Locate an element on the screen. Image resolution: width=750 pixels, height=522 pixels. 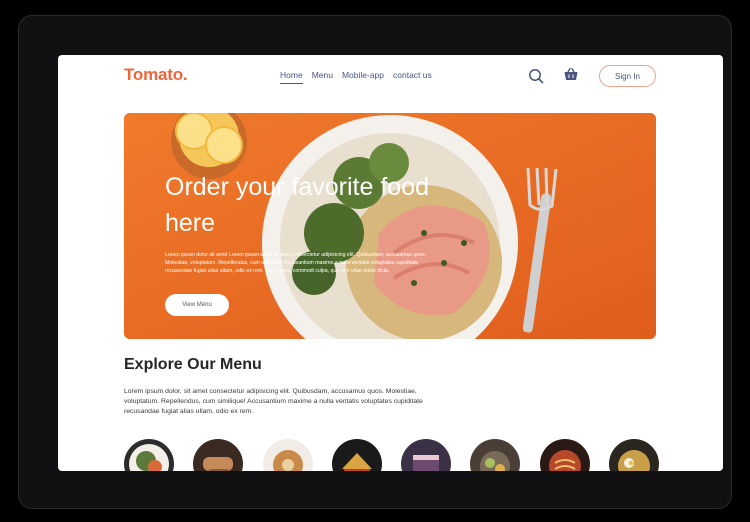
view-menu-button: View Menu is located at coordinates (197, 305).